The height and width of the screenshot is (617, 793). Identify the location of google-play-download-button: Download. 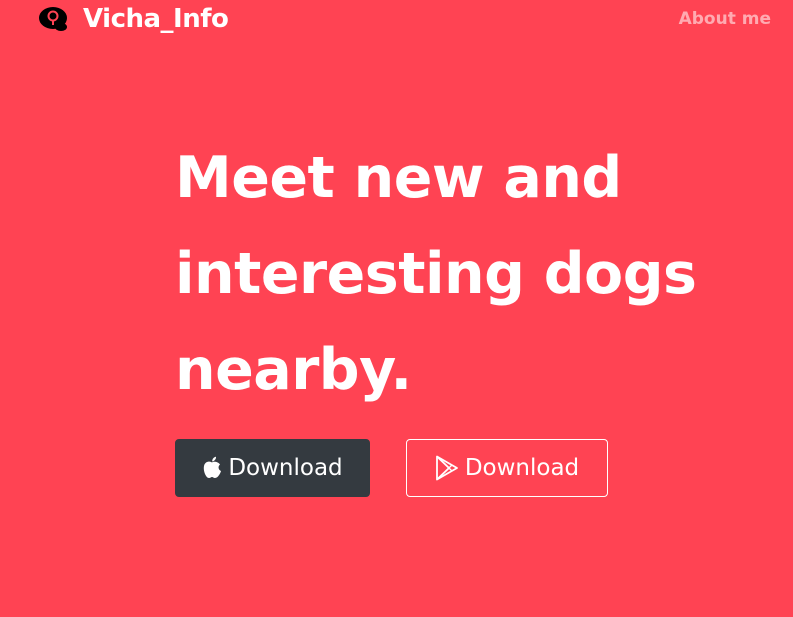
(507, 468).